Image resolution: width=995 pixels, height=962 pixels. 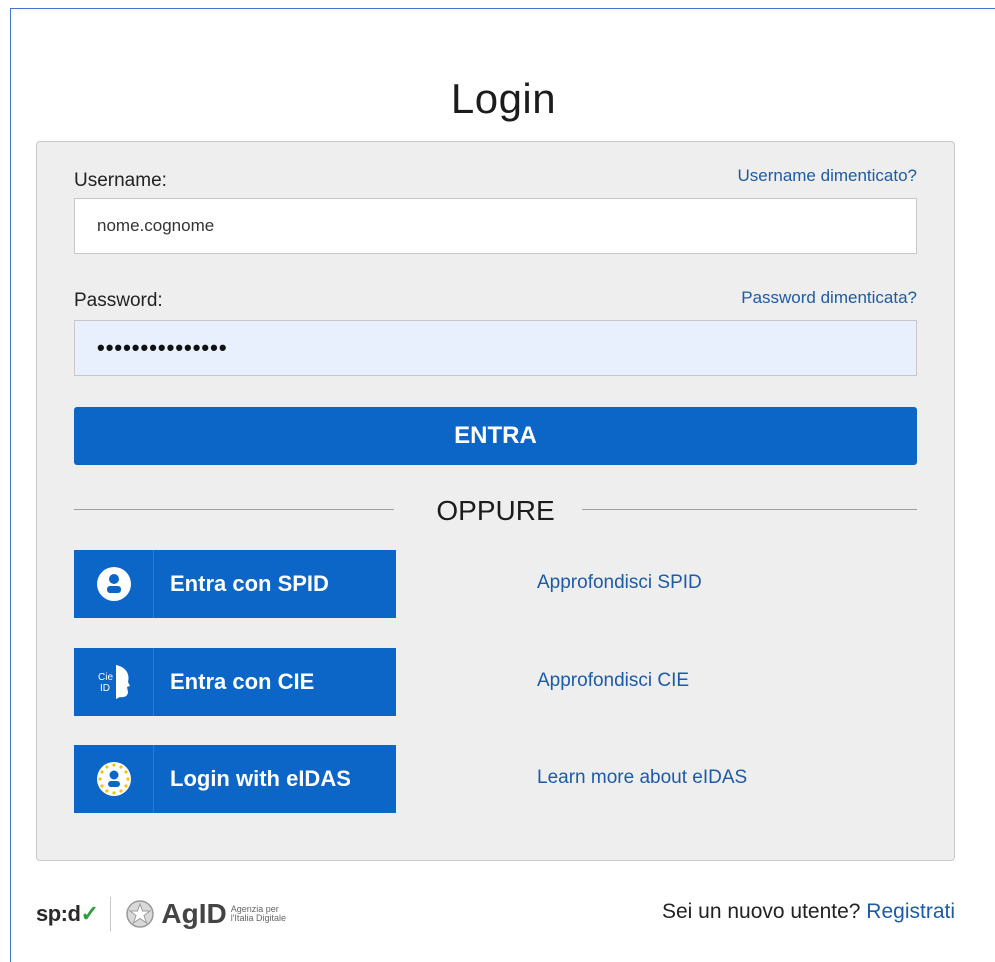 What do you see at coordinates (114, 779) in the screenshot?
I see `eidas-user-icon` at bounding box center [114, 779].